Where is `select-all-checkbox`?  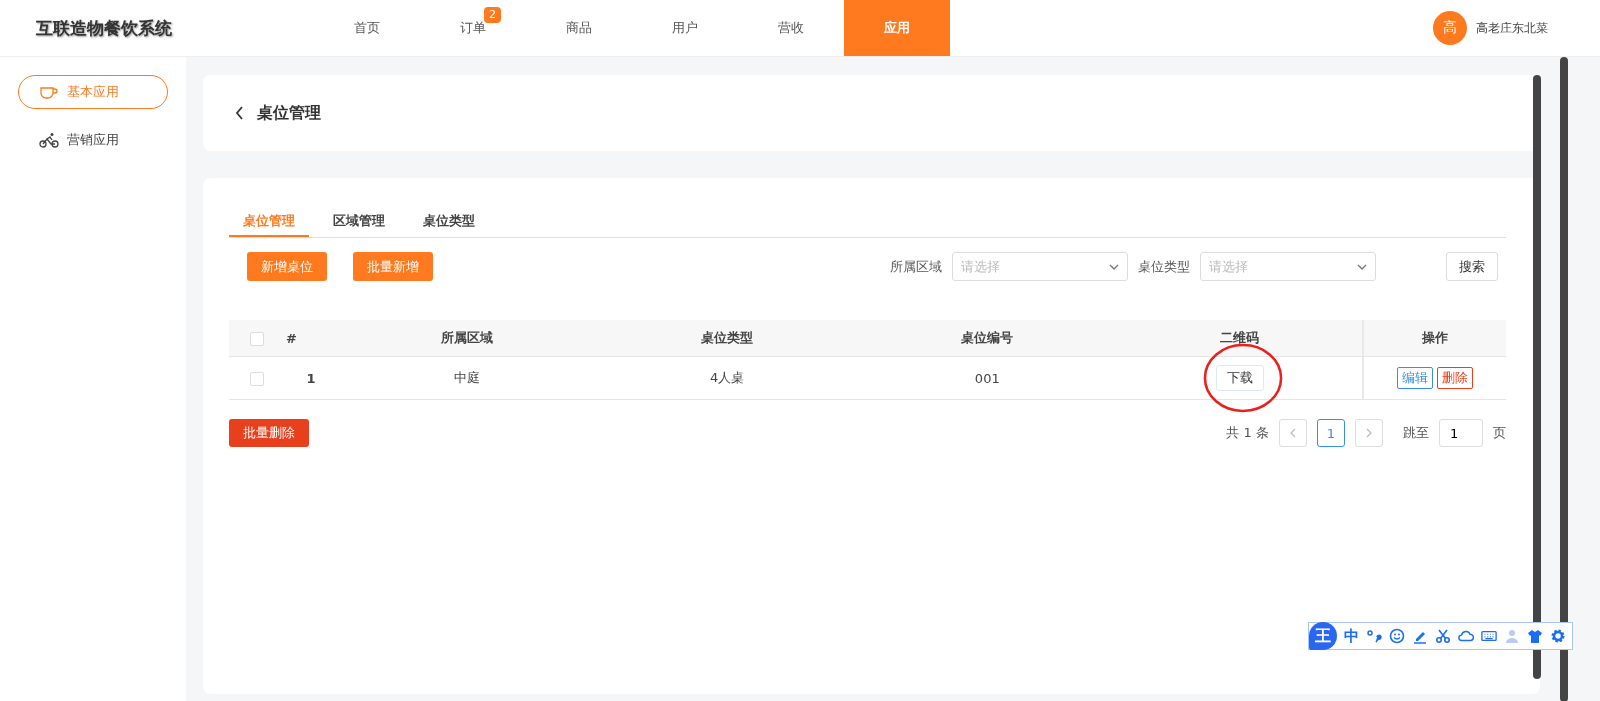 select-all-checkbox is located at coordinates (257, 338).